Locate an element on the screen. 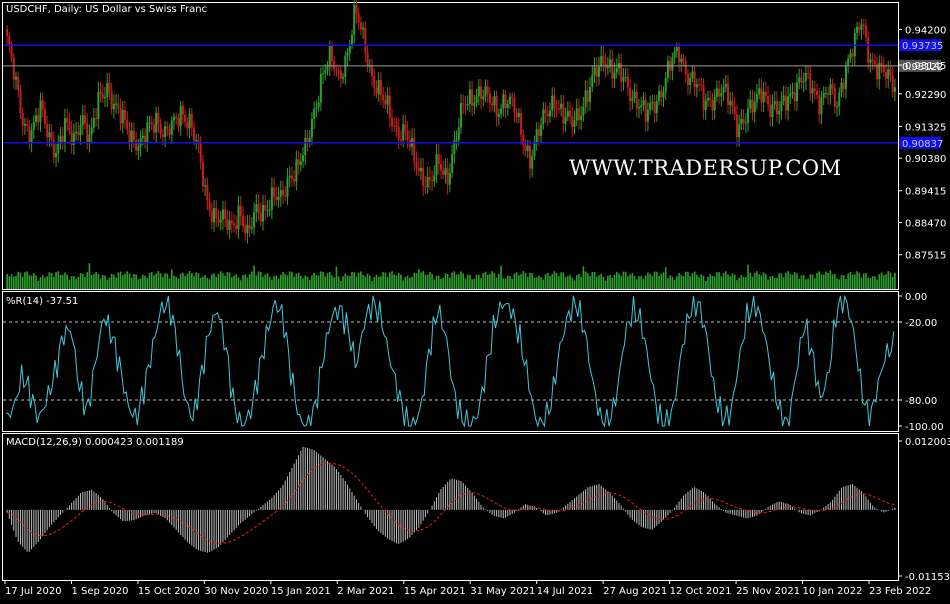 This screenshot has height=604, width=950. date-tick-label: 30 Nov 2020 is located at coordinates (236, 591).